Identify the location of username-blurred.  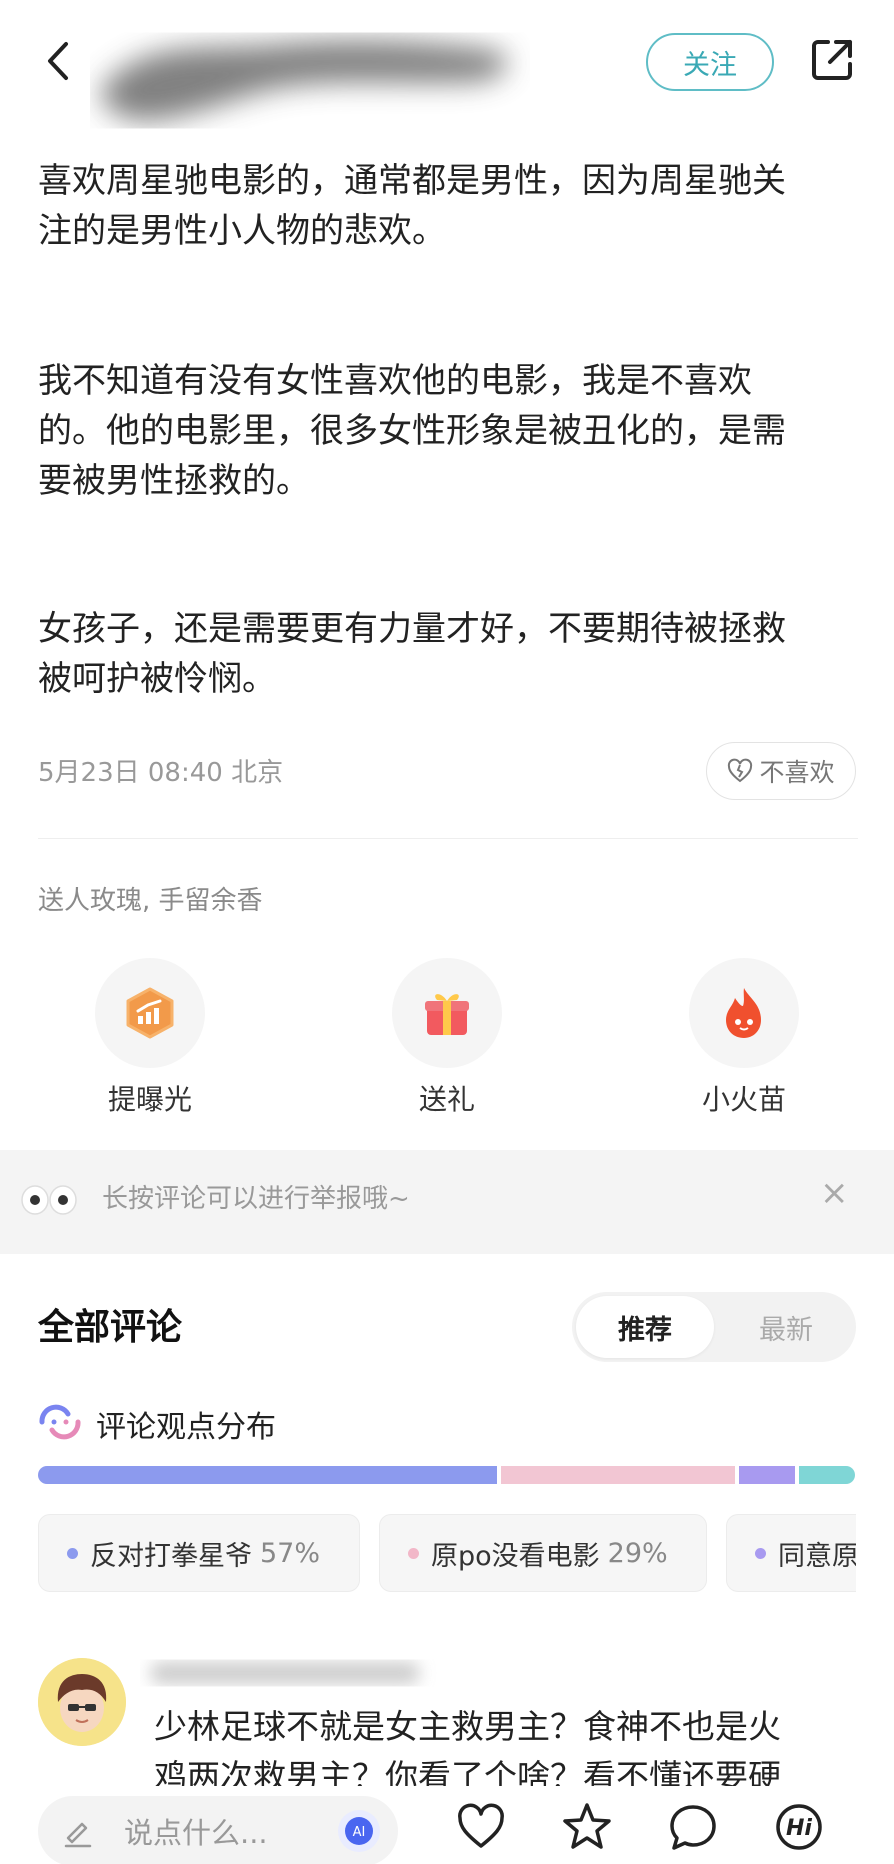
(304, 80).